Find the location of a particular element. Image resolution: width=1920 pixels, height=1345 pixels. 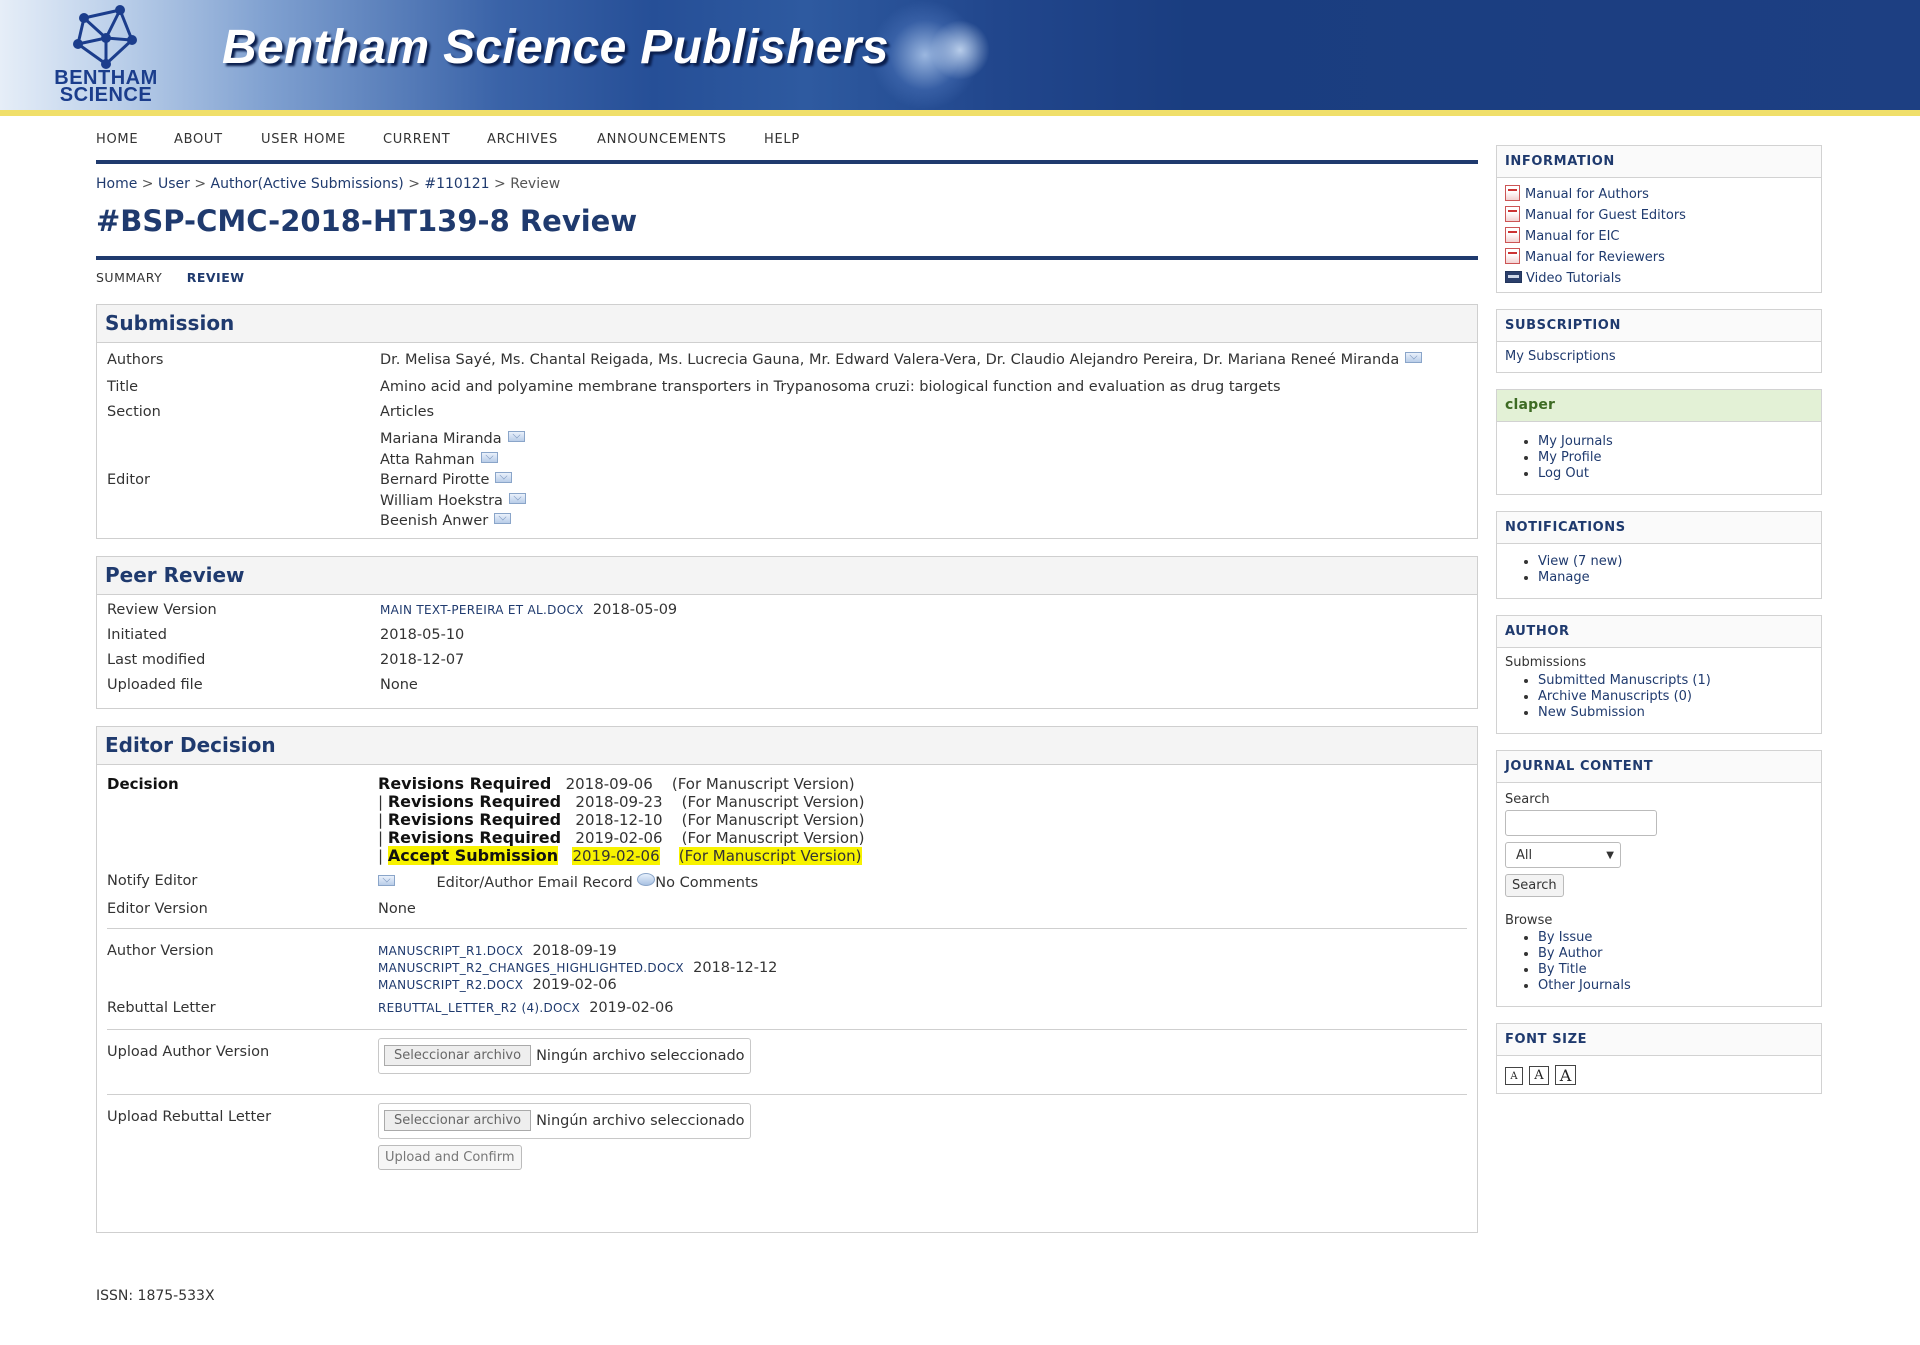

rebuttal-file-link: REBUTTAL_LETTER_R2 (4).DOCX is located at coordinates (479, 1008).